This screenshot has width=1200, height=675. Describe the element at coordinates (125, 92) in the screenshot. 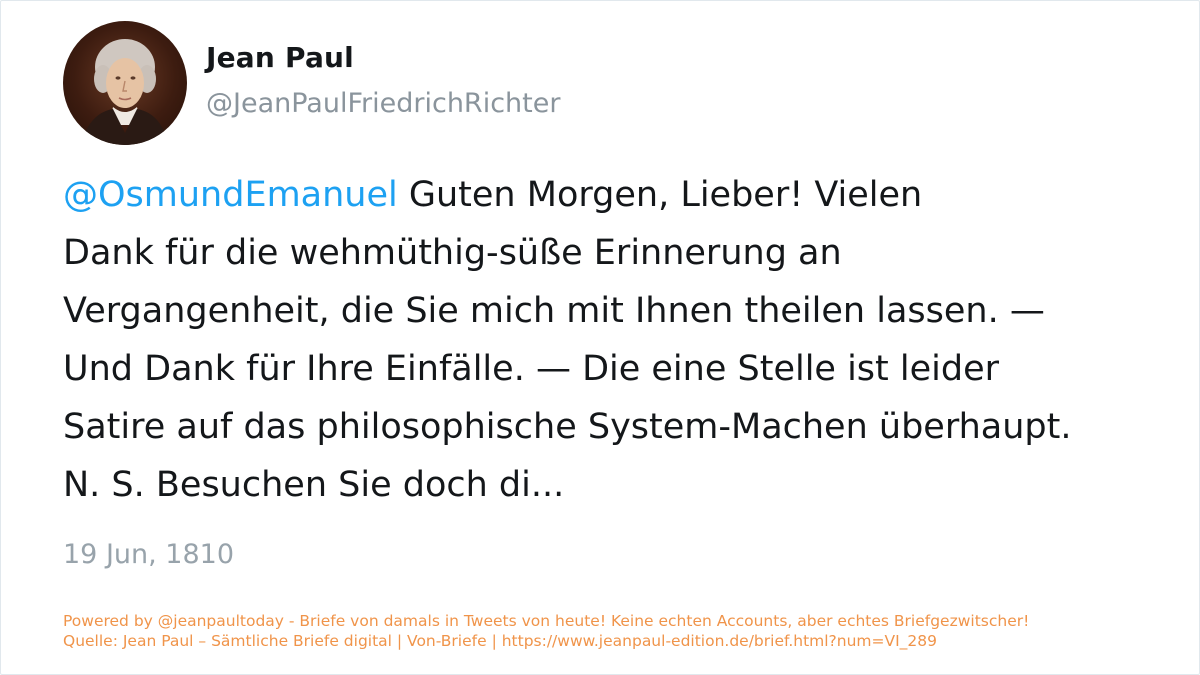

I see `avatar-portrait-graphic` at that location.